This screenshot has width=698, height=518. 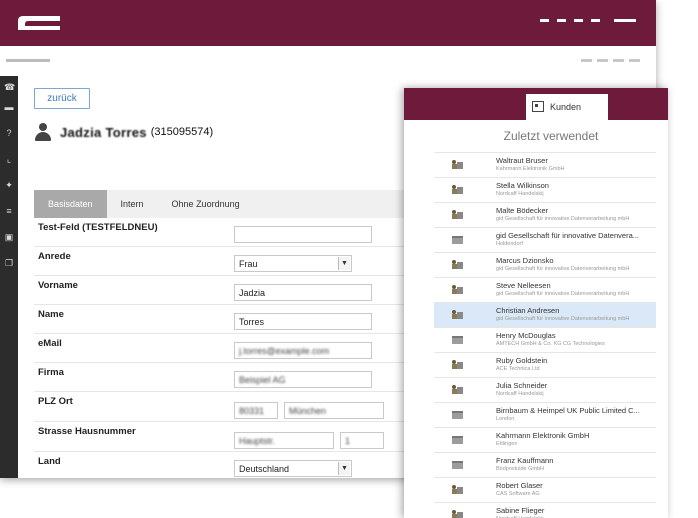 I want to click on hausnummer-input: 1, so click(x=362, y=440).